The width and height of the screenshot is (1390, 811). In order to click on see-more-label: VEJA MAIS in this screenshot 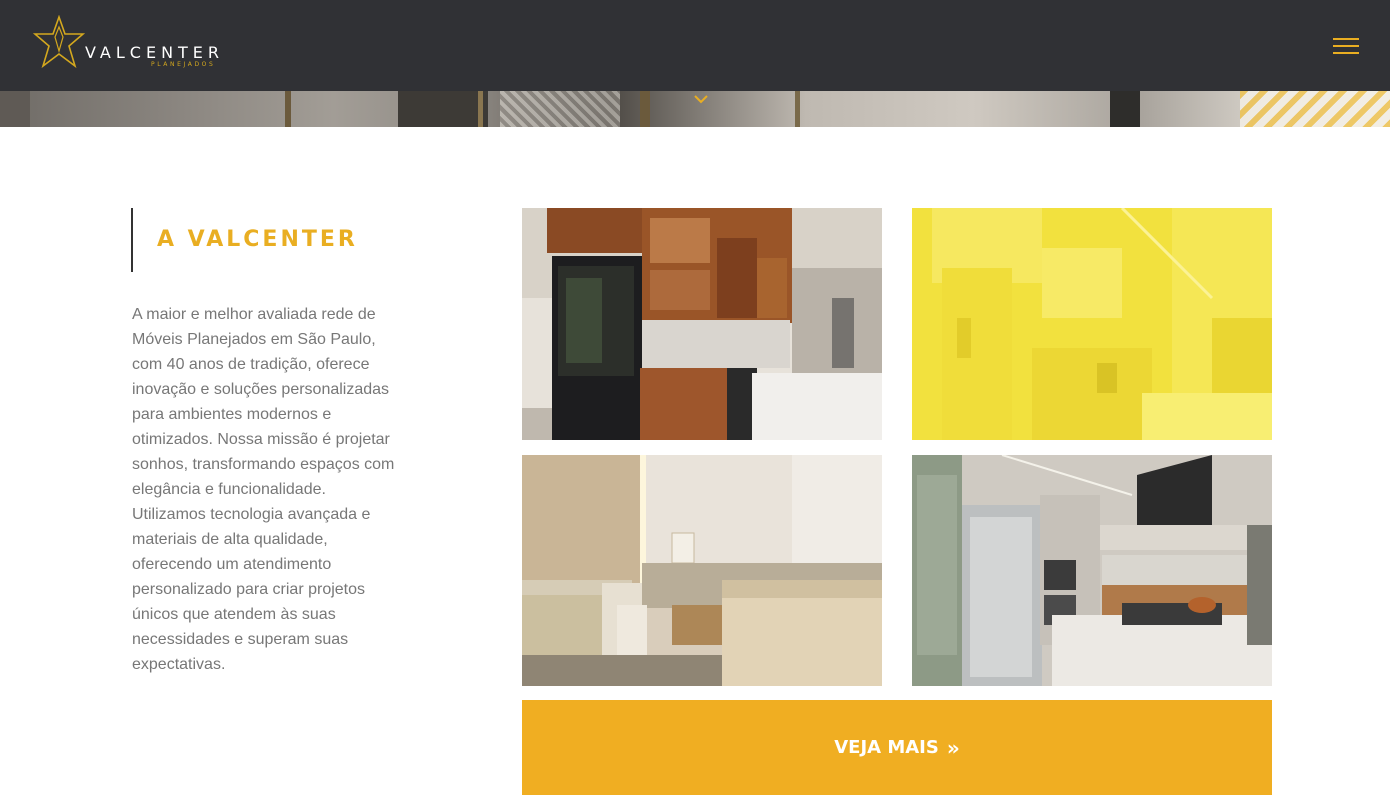, I will do `click(886, 747)`.